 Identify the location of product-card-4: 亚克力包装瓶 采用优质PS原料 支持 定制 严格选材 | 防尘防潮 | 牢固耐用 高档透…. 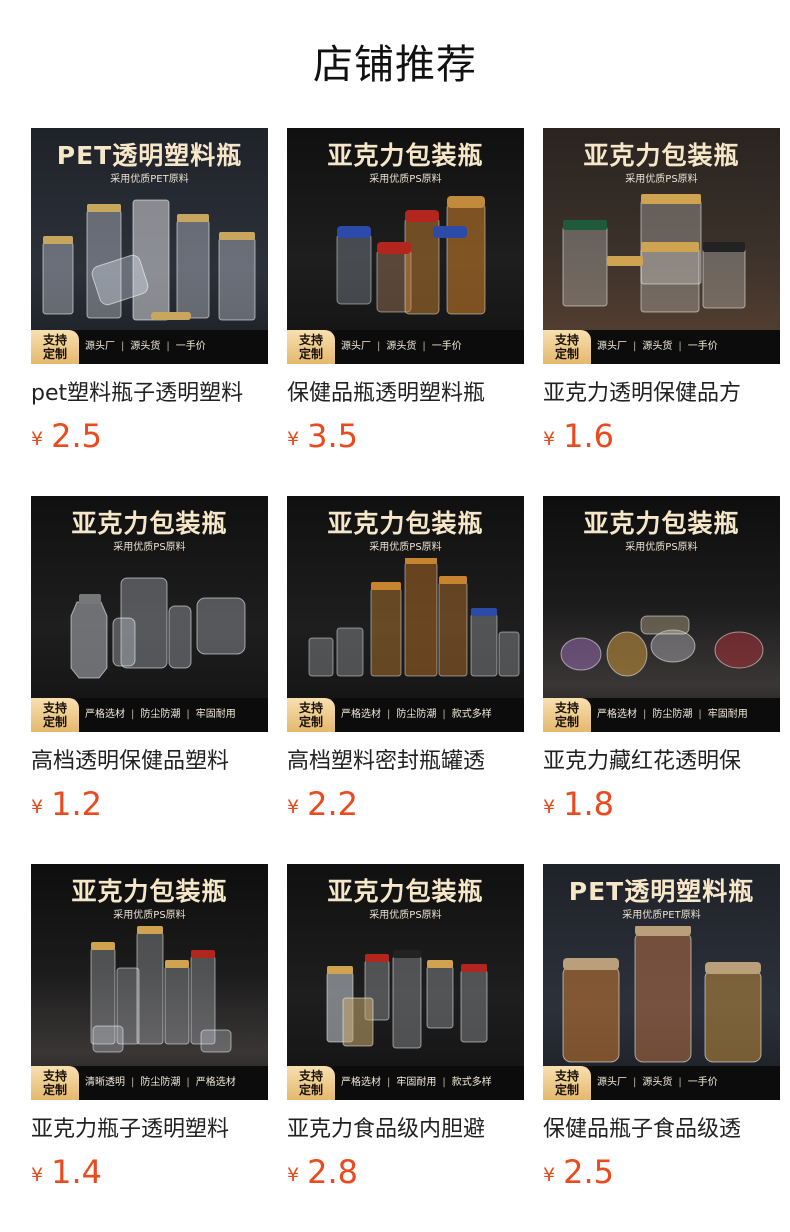
(149, 666).